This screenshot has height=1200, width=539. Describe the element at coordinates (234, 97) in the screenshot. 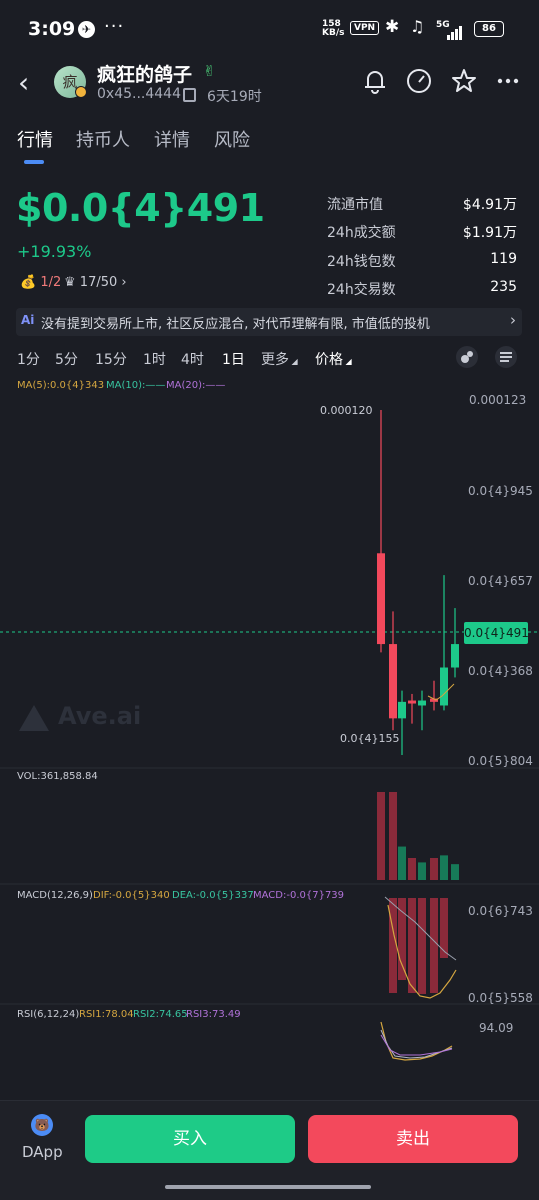

I see `token-age: 6天19时` at that location.